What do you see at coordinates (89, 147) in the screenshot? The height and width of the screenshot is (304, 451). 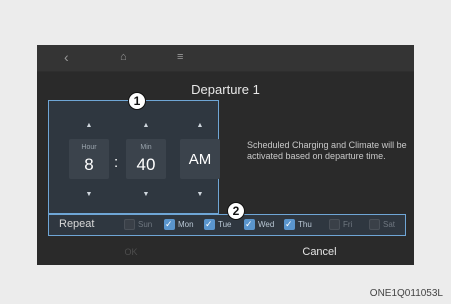 I see `hour-label: Hour` at bounding box center [89, 147].